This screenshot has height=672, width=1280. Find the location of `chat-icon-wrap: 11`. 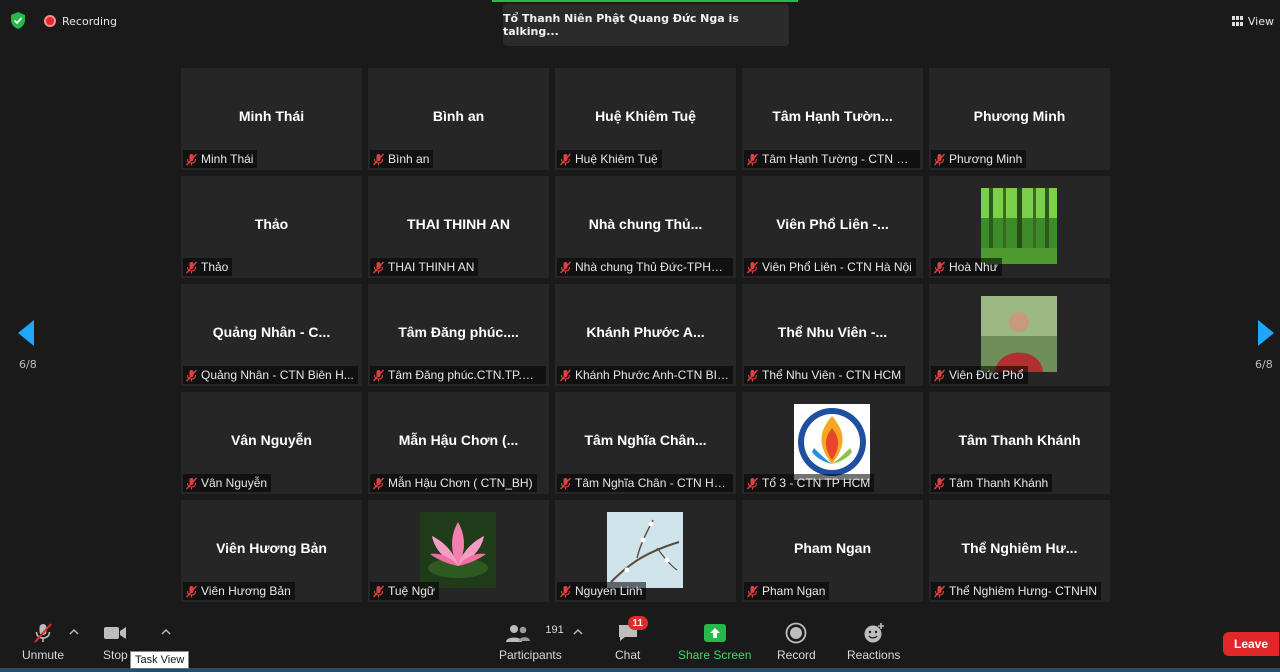

chat-icon-wrap: 11 is located at coordinates (632, 630).